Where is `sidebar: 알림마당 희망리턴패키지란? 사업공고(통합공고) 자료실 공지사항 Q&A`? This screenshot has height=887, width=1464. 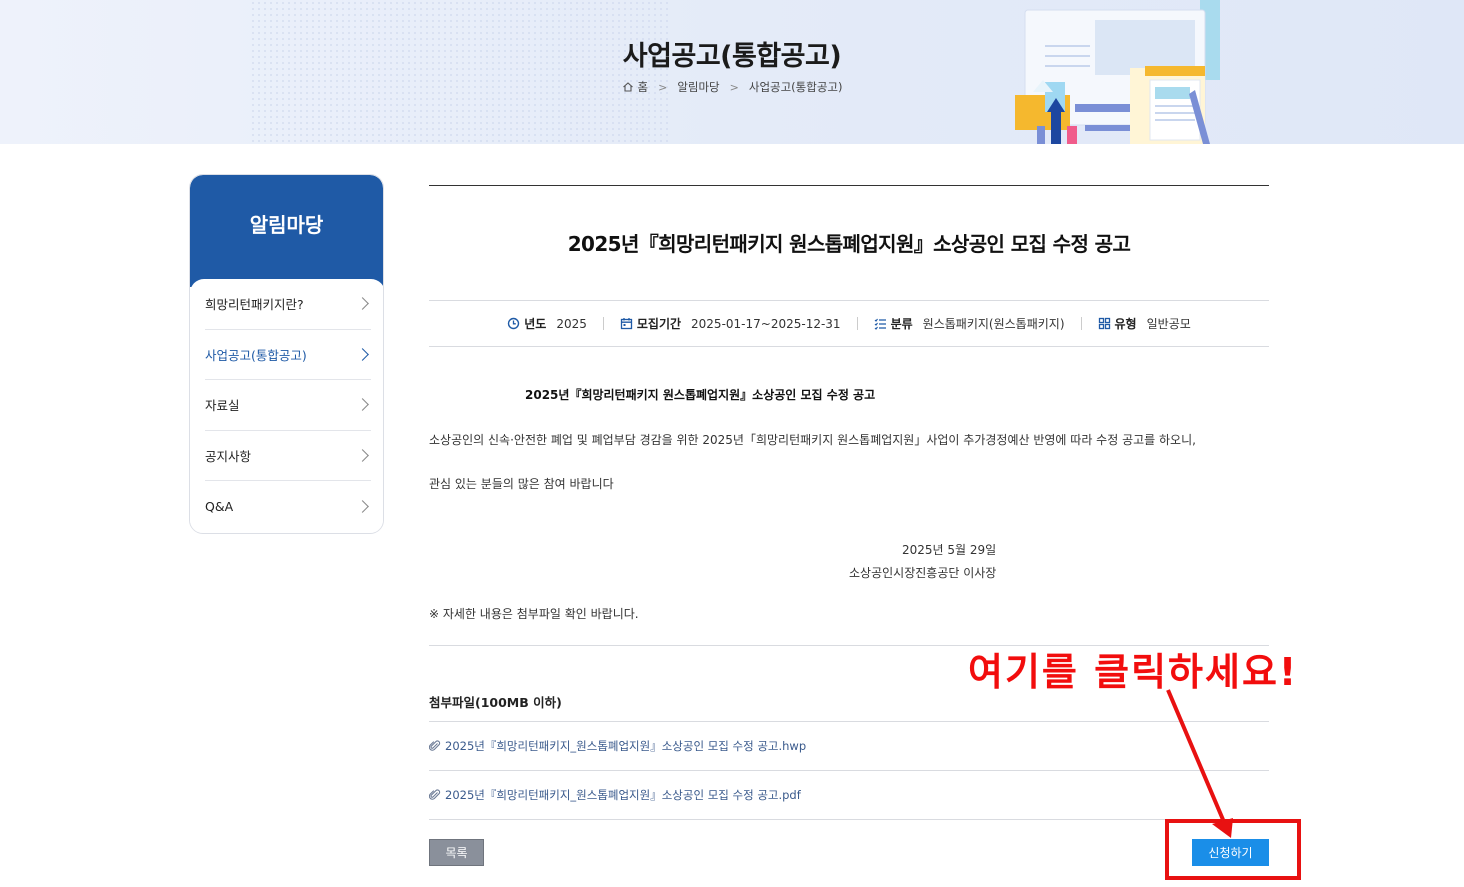
sidebar: 알림마당 희망리턴패키지란? 사업공고(통합공고) 자료실 공지사항 Q&A is located at coordinates (286, 354).